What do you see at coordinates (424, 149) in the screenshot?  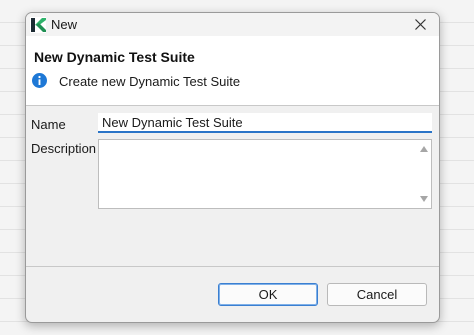 I see `scroll-up-arrow-icon` at bounding box center [424, 149].